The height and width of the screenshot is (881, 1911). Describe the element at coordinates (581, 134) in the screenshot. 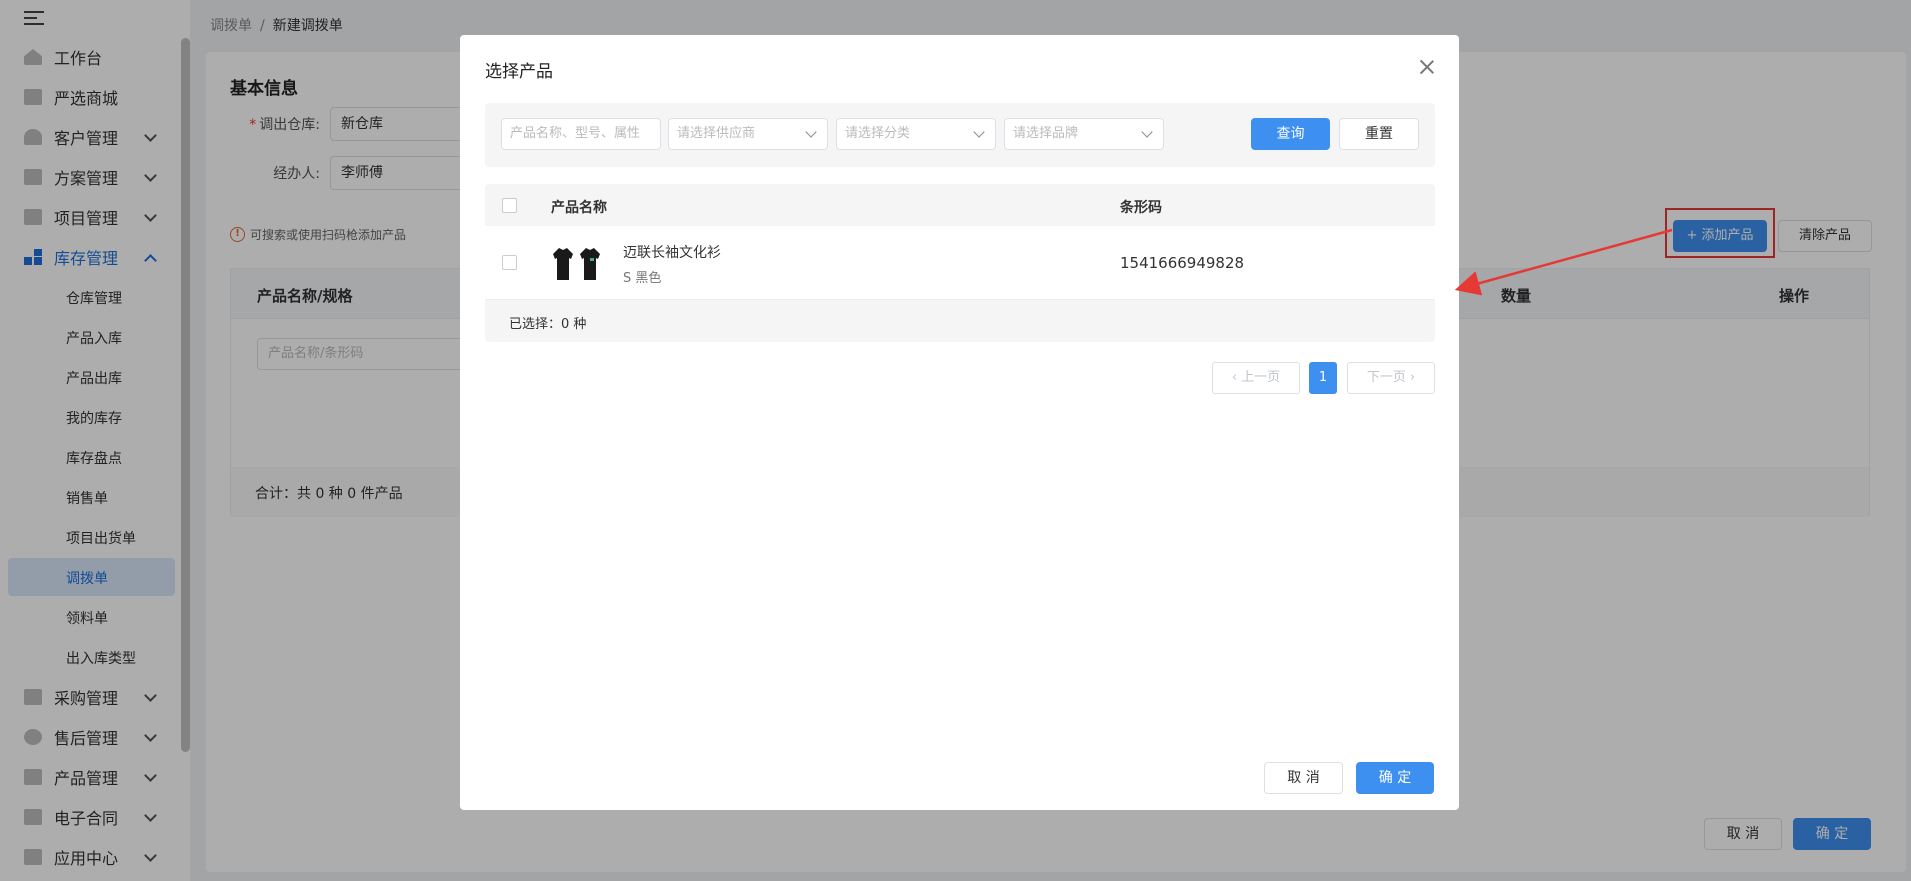

I see `keyword-search-input: 产品名称、型号、属性` at that location.